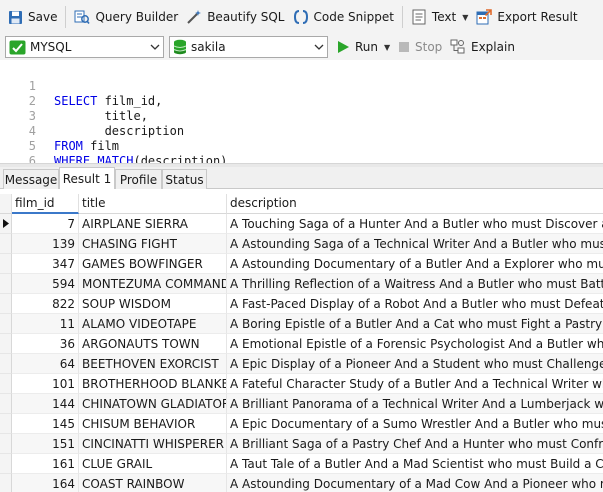  What do you see at coordinates (87, 178) in the screenshot?
I see `tab-result-1: Result 1` at bounding box center [87, 178].